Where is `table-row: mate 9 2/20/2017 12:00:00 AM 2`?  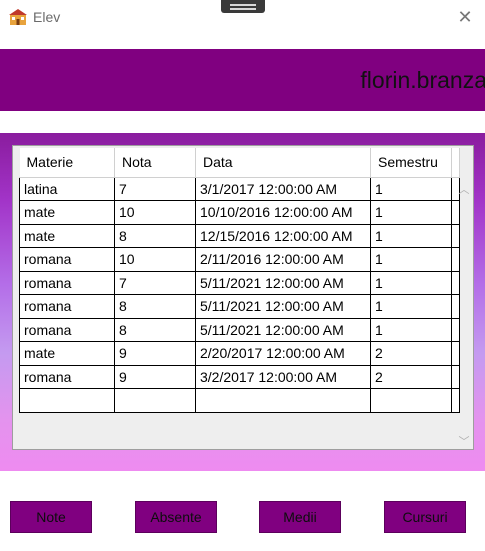 table-row: mate 9 2/20/2017 12:00:00 AM 2 is located at coordinates (239, 353).